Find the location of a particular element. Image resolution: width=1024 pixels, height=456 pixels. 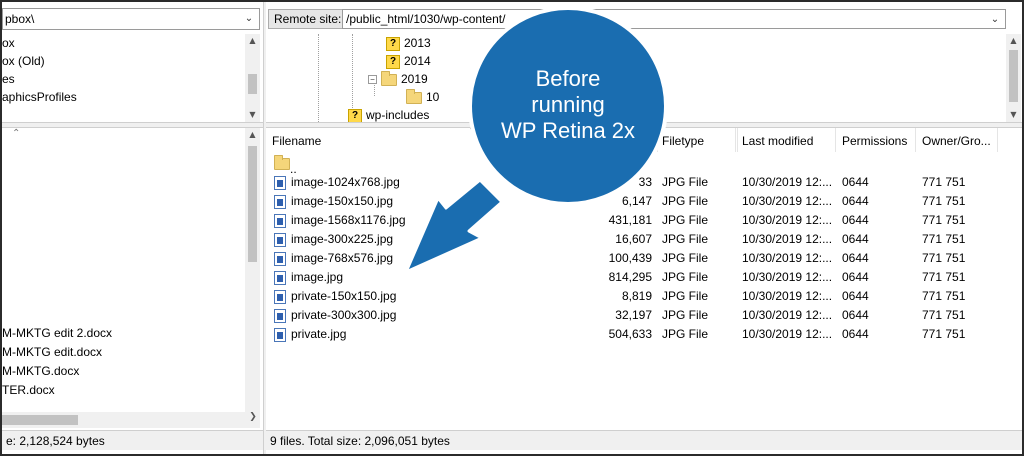

file-name: image.jpg is located at coordinates (317, 277).